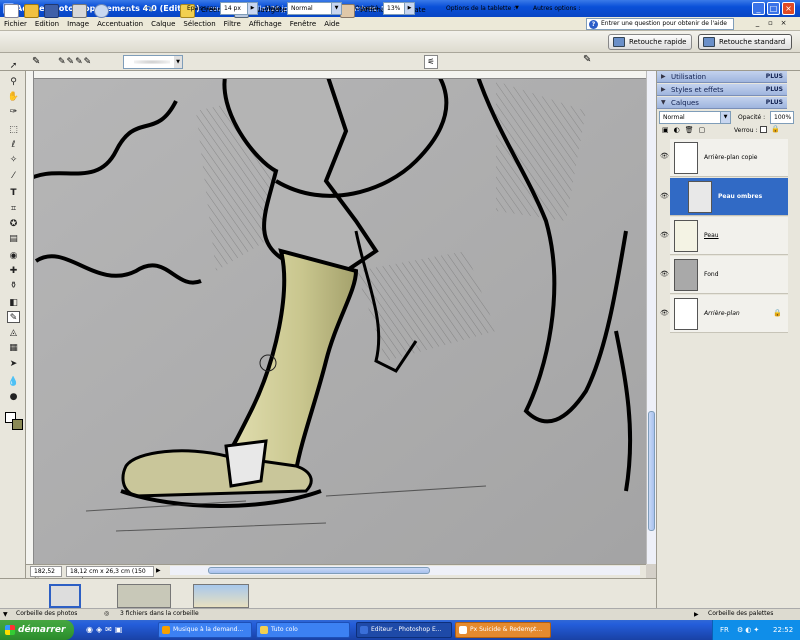 The height and width of the screenshot is (640, 800). What do you see at coordinates (740, 613) in the screenshot?
I see `palette-bin-label: Corbeille des palettes` at bounding box center [740, 613].